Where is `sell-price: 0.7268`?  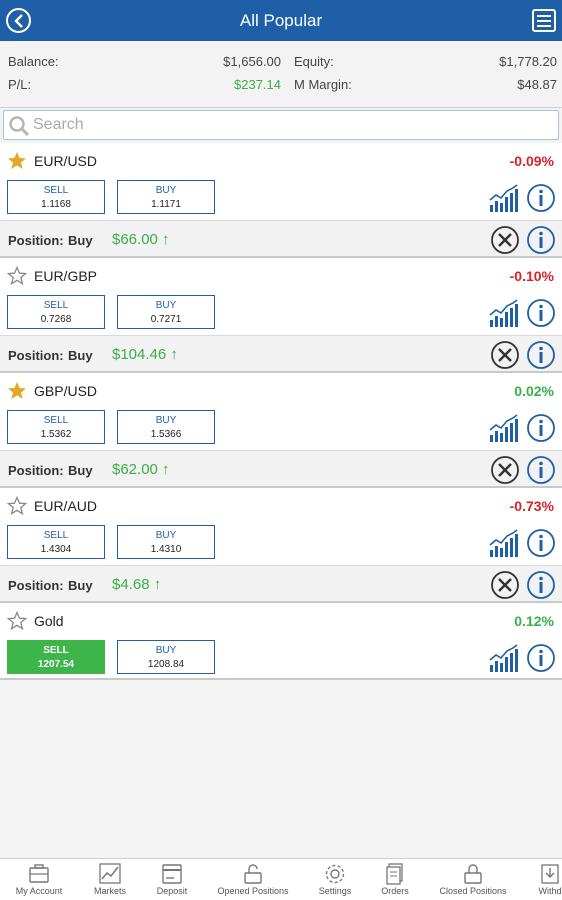
sell-price: 0.7268 is located at coordinates (56, 319).